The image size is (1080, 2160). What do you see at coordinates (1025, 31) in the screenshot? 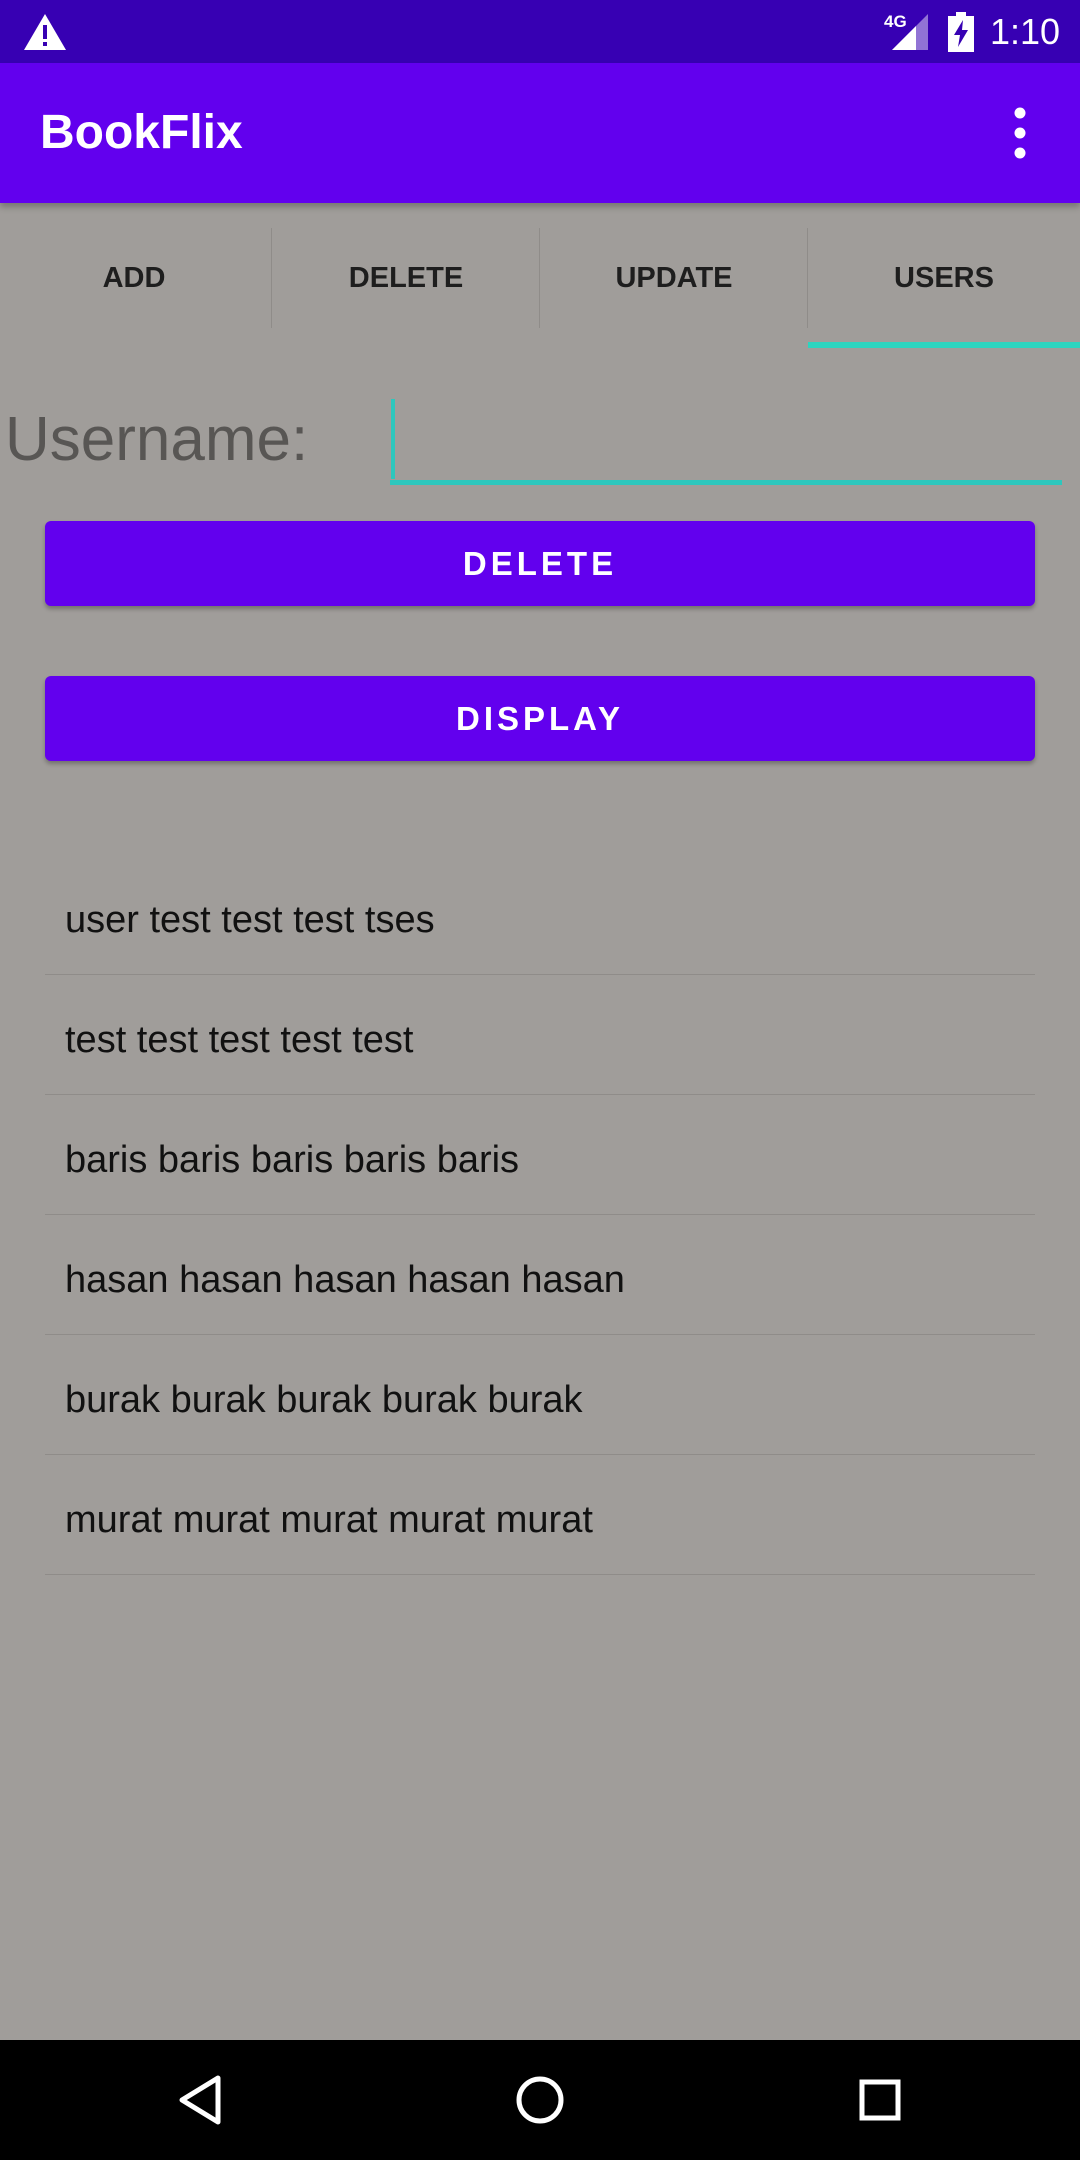
I see `clock: 1:10` at bounding box center [1025, 31].